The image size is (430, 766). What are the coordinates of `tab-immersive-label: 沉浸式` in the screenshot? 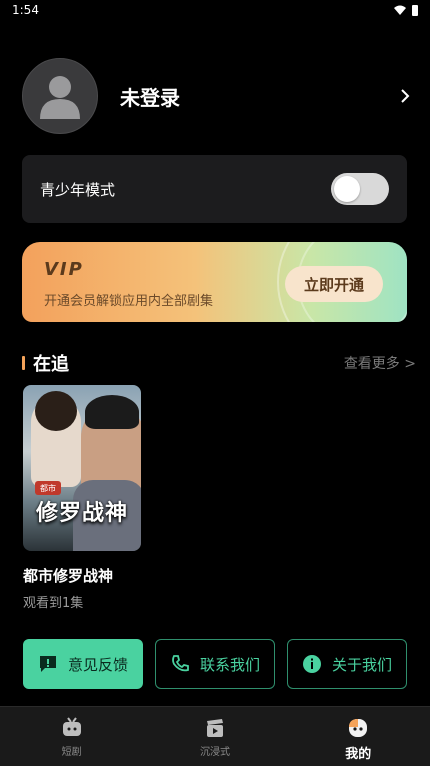 It's located at (214, 752).